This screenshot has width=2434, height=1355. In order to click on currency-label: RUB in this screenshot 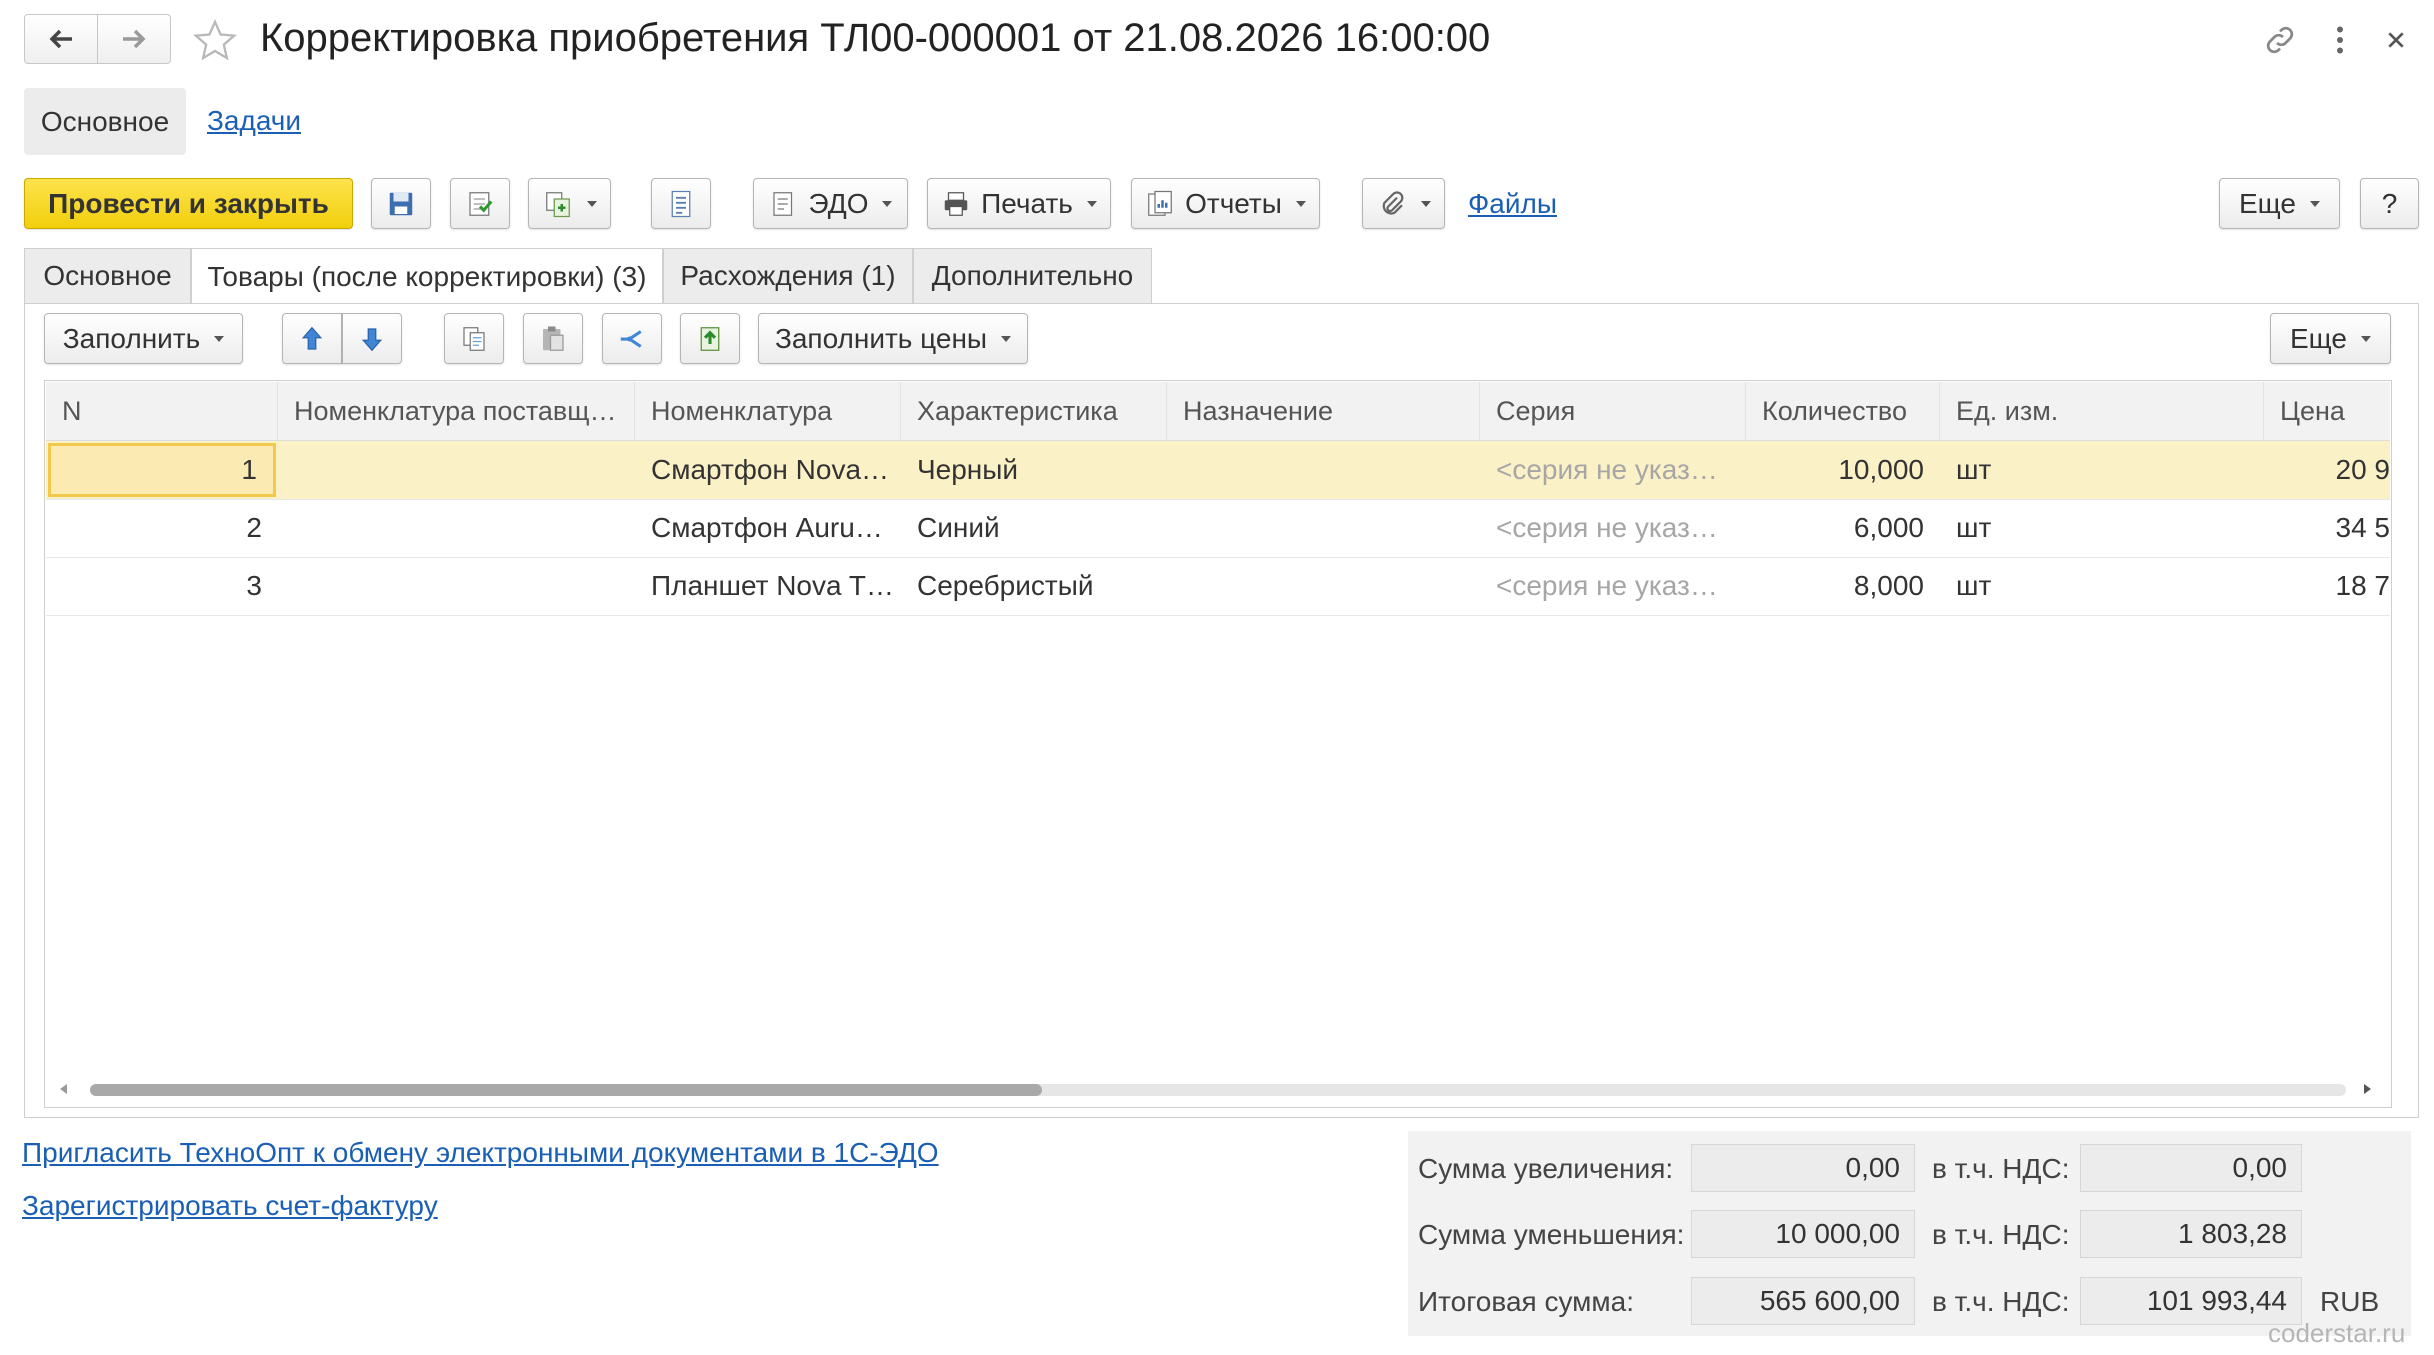, I will do `click(2350, 1301)`.